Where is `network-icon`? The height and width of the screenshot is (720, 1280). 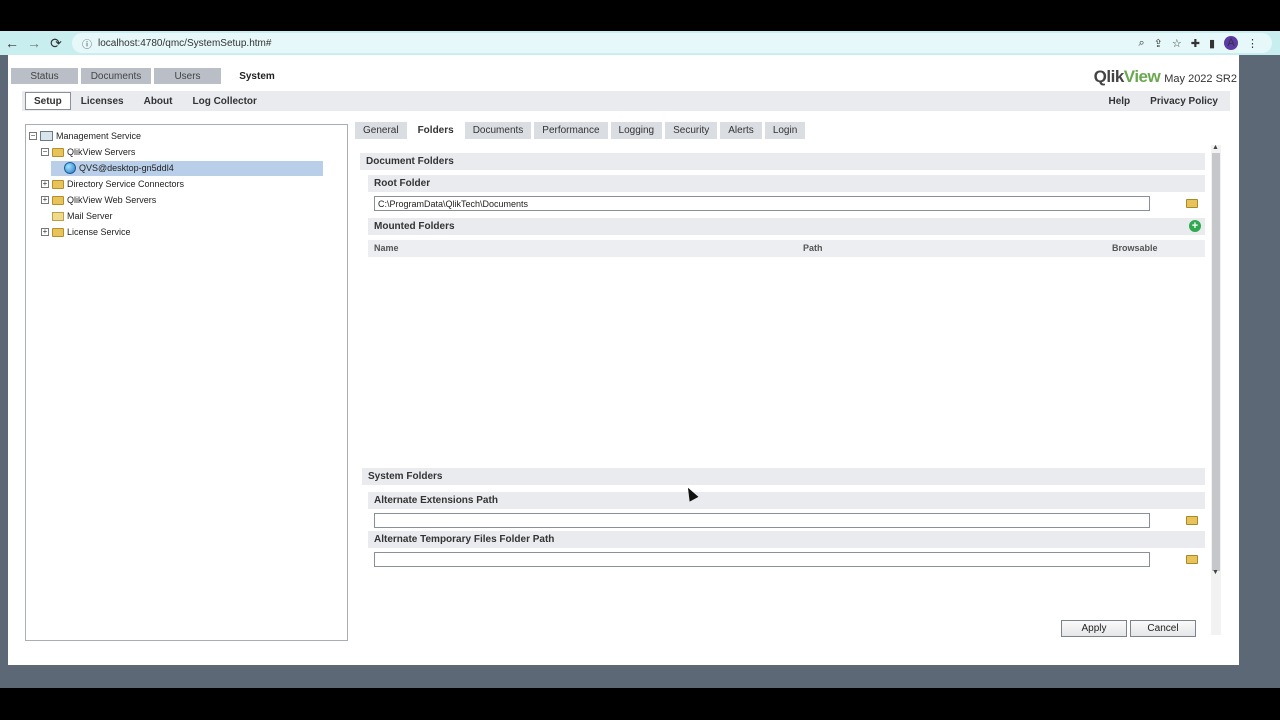
network-icon is located at coordinates (46, 136).